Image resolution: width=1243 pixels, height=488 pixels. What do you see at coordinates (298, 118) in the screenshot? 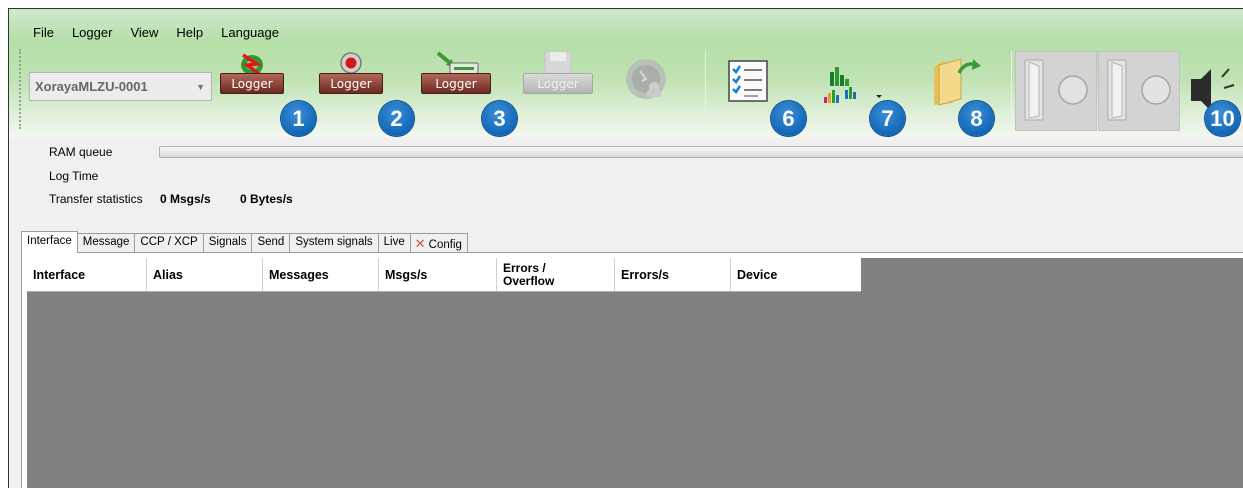
I see `badge-1: 1` at bounding box center [298, 118].